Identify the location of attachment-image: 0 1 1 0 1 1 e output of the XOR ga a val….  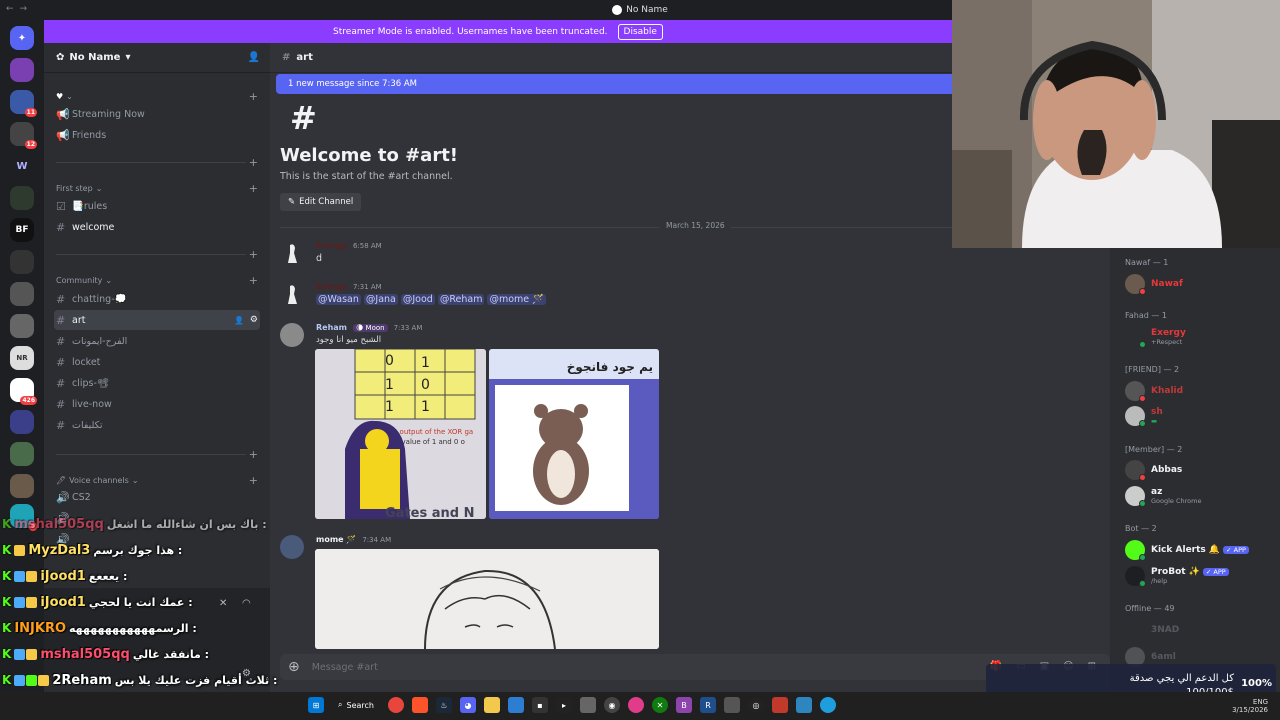
(400, 434).